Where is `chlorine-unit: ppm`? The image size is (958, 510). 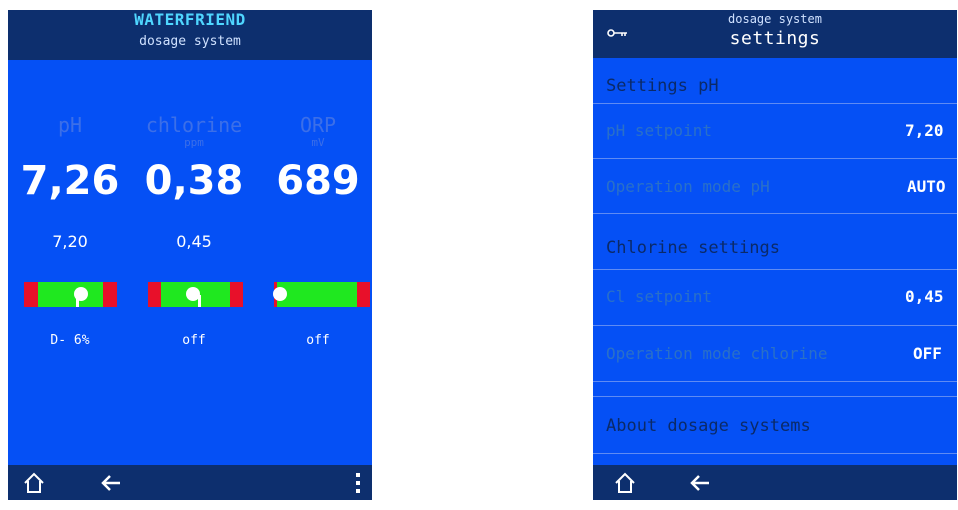 chlorine-unit: ppm is located at coordinates (194, 142).